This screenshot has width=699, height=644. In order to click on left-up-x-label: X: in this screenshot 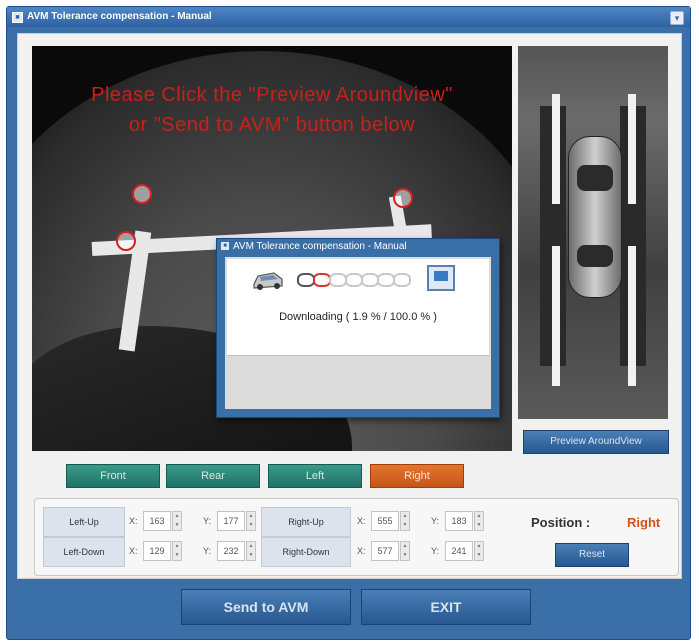, I will do `click(133, 521)`.